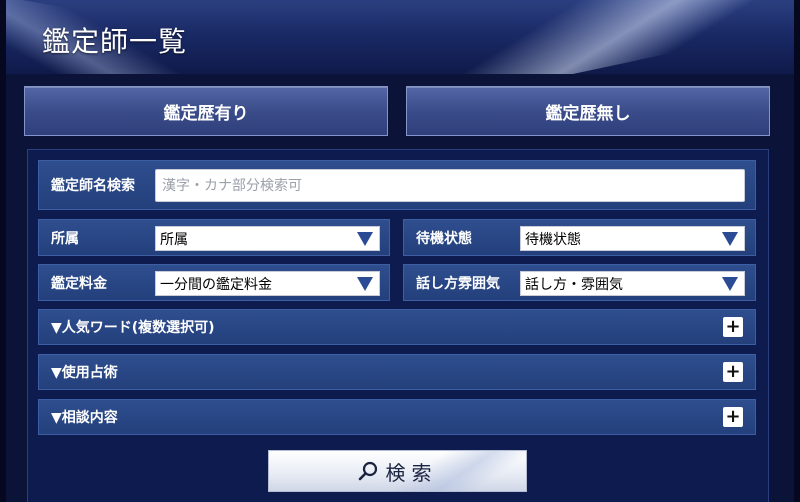  Describe the element at coordinates (450, 185) in the screenshot. I see `name-search-input` at that location.